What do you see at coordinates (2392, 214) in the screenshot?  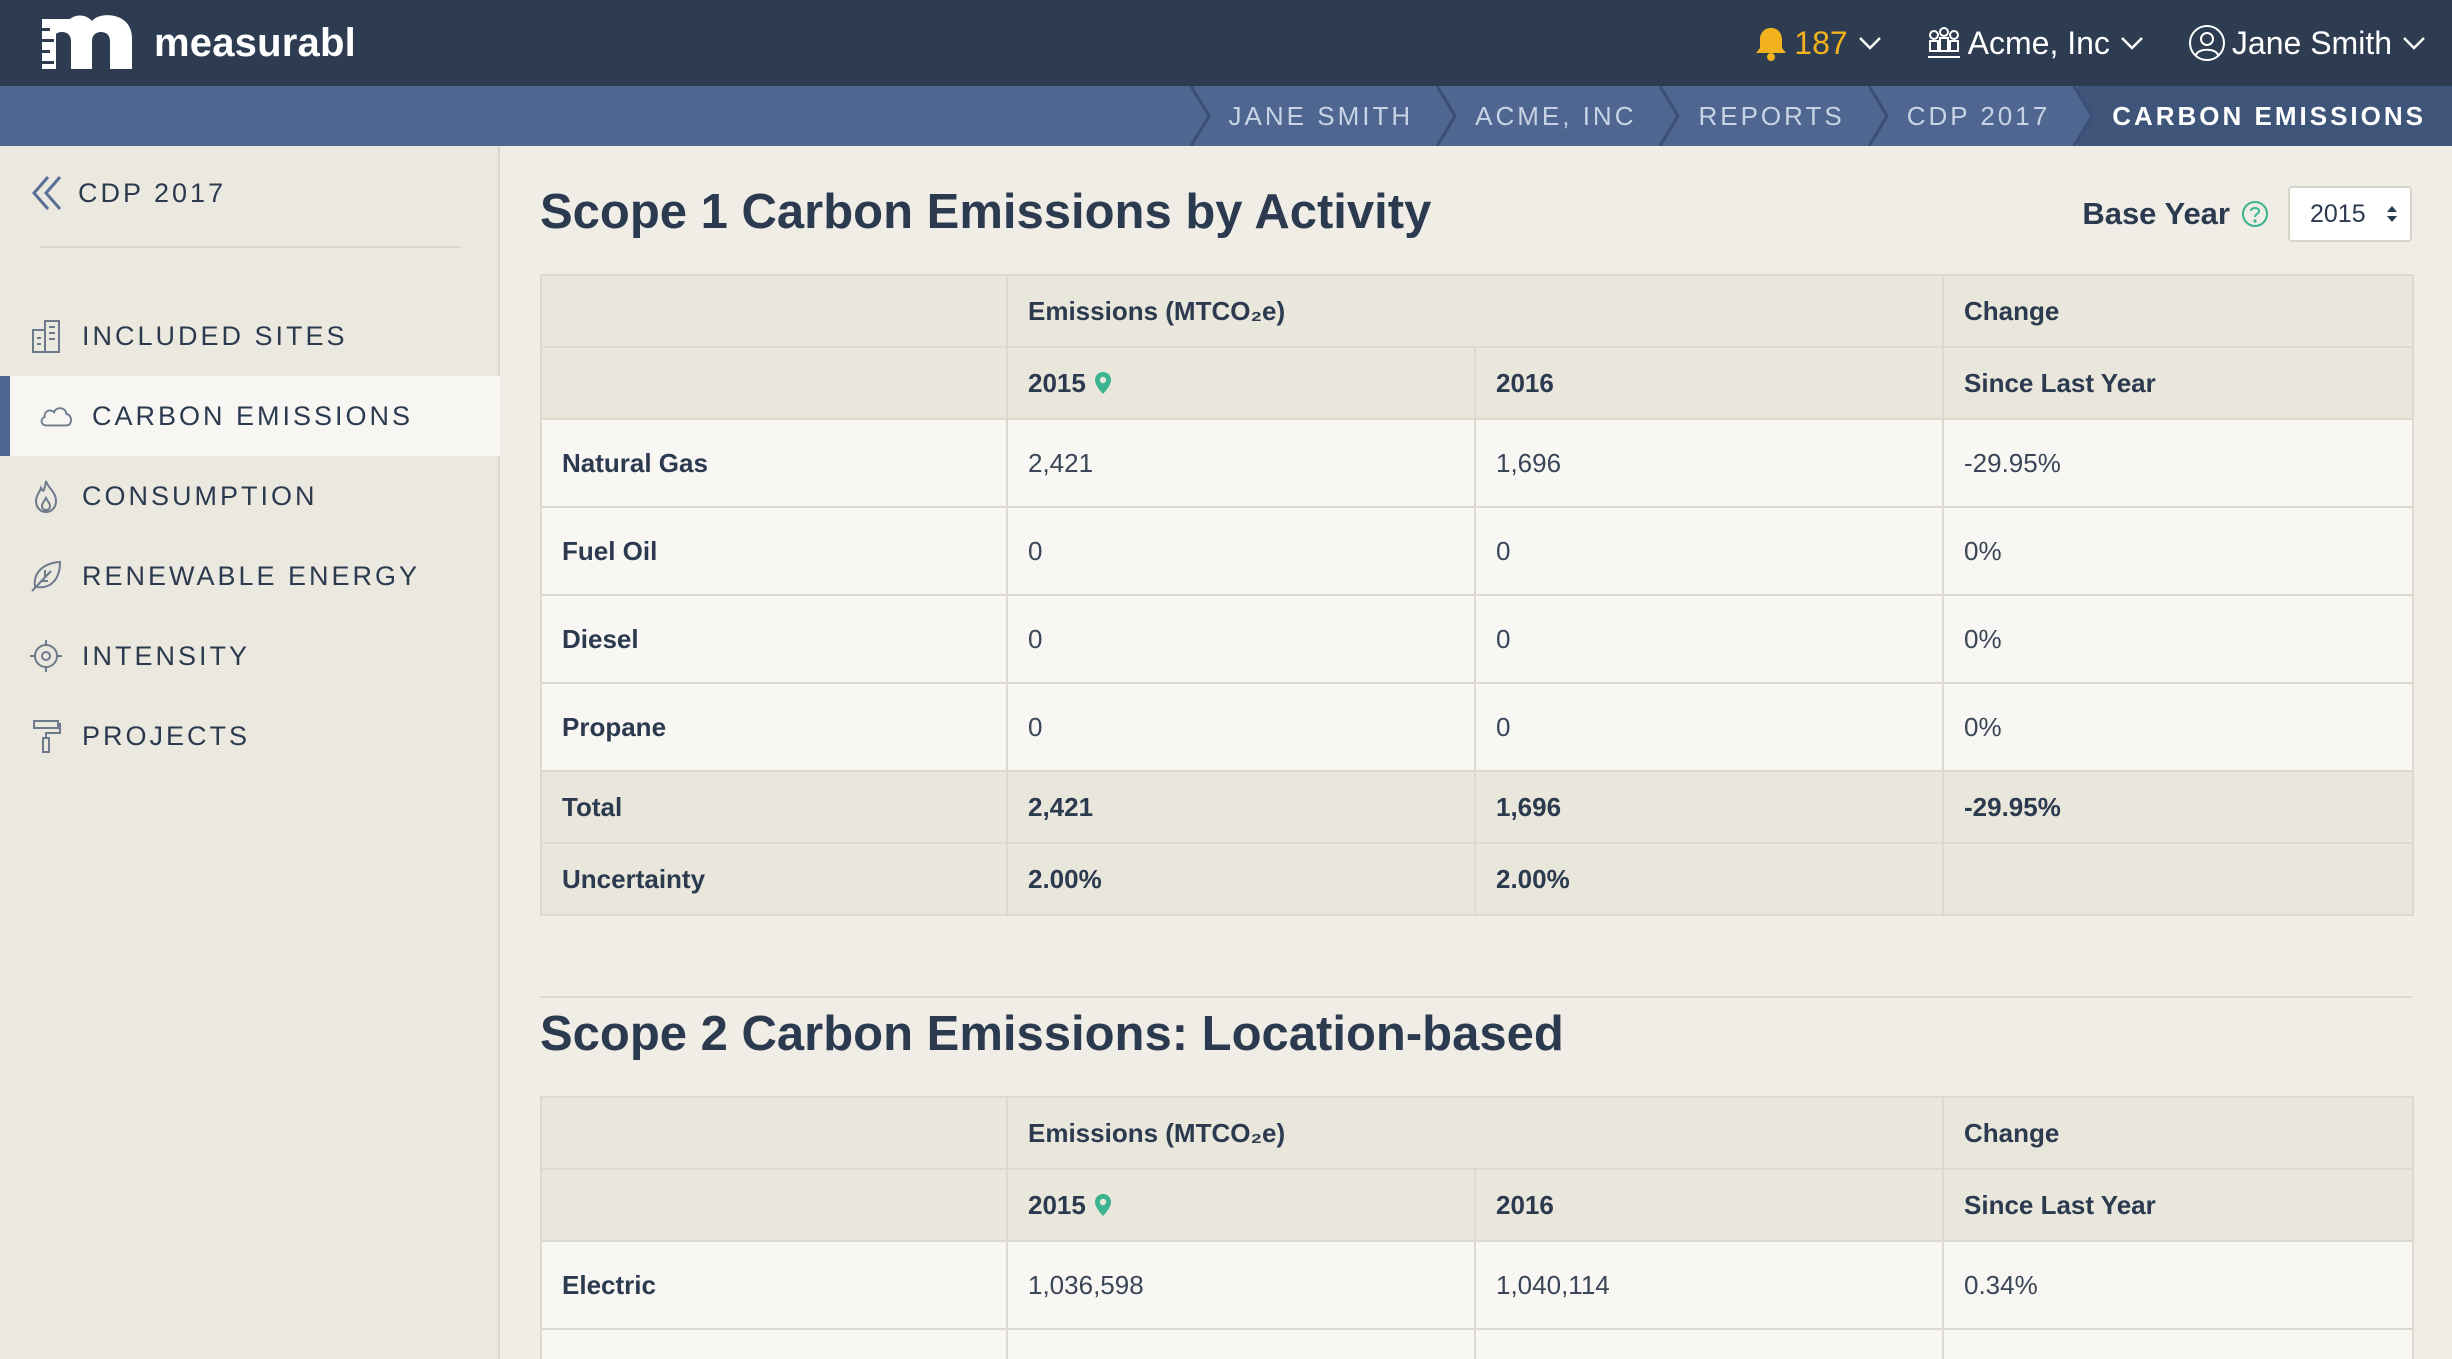 I see `select-arrows-icon` at bounding box center [2392, 214].